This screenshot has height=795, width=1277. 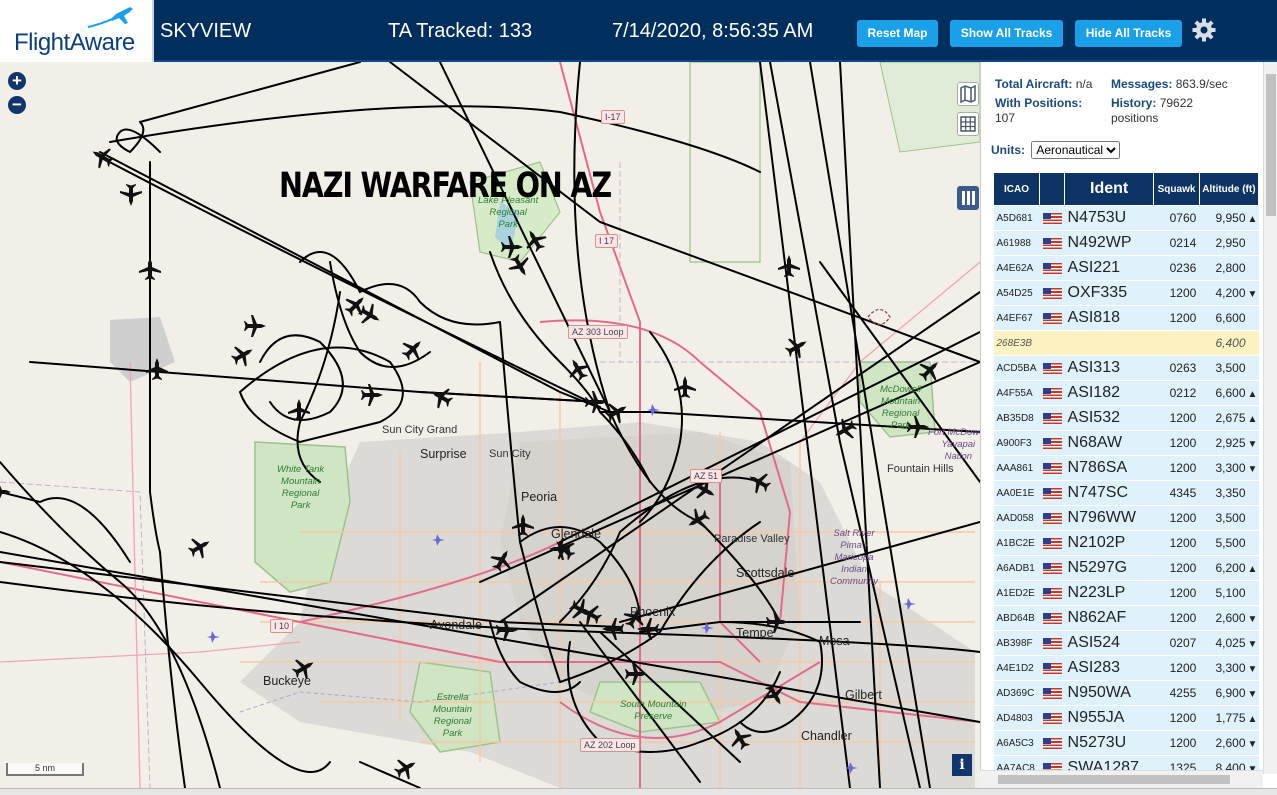 What do you see at coordinates (1034, 84) in the screenshot?
I see `total-aircraft-label: Total Aircraft:` at bounding box center [1034, 84].